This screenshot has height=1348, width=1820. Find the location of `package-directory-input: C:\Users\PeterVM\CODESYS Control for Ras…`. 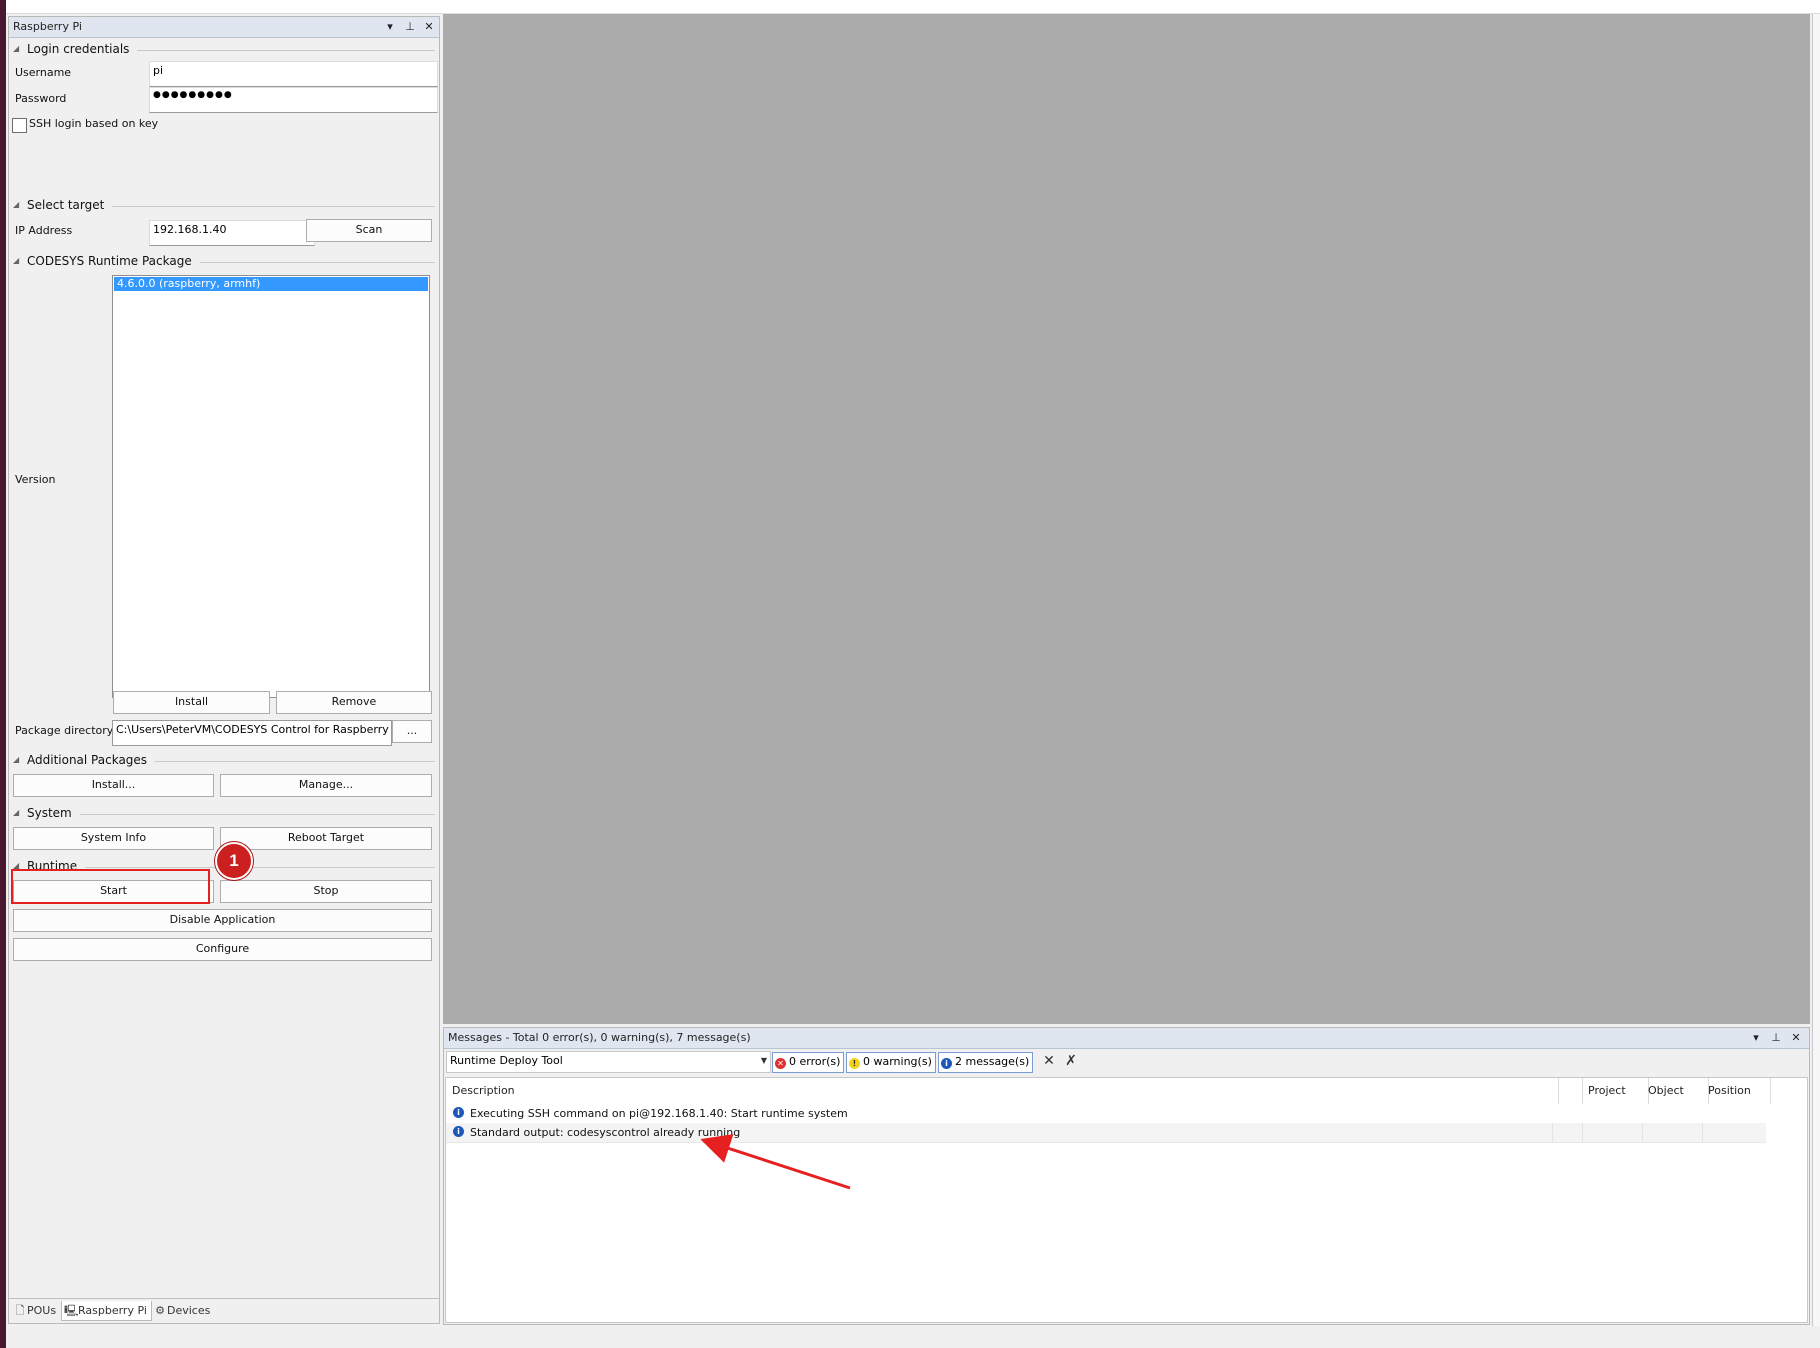

package-directory-input: C:\Users\PeterVM\CODESYS Control for Ras… is located at coordinates (252, 733).